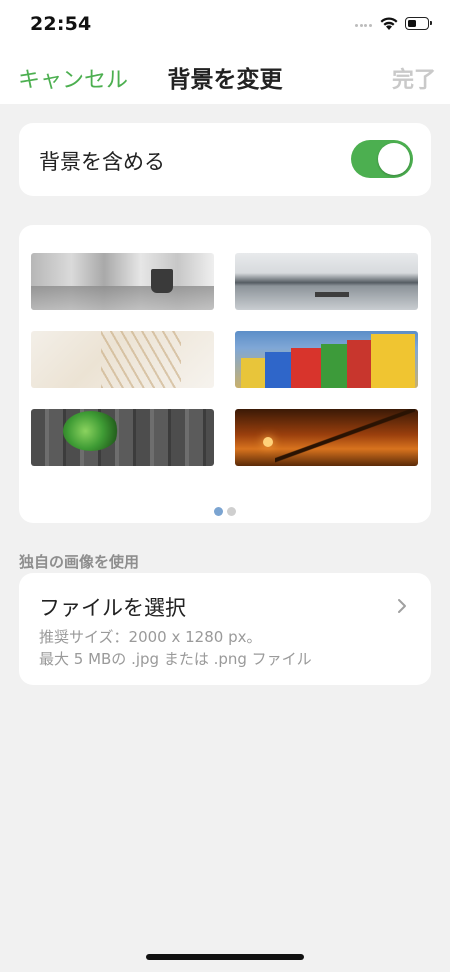  I want to click on navigation-bar: キャンセル 背景を変更 完了, so click(225, 76).